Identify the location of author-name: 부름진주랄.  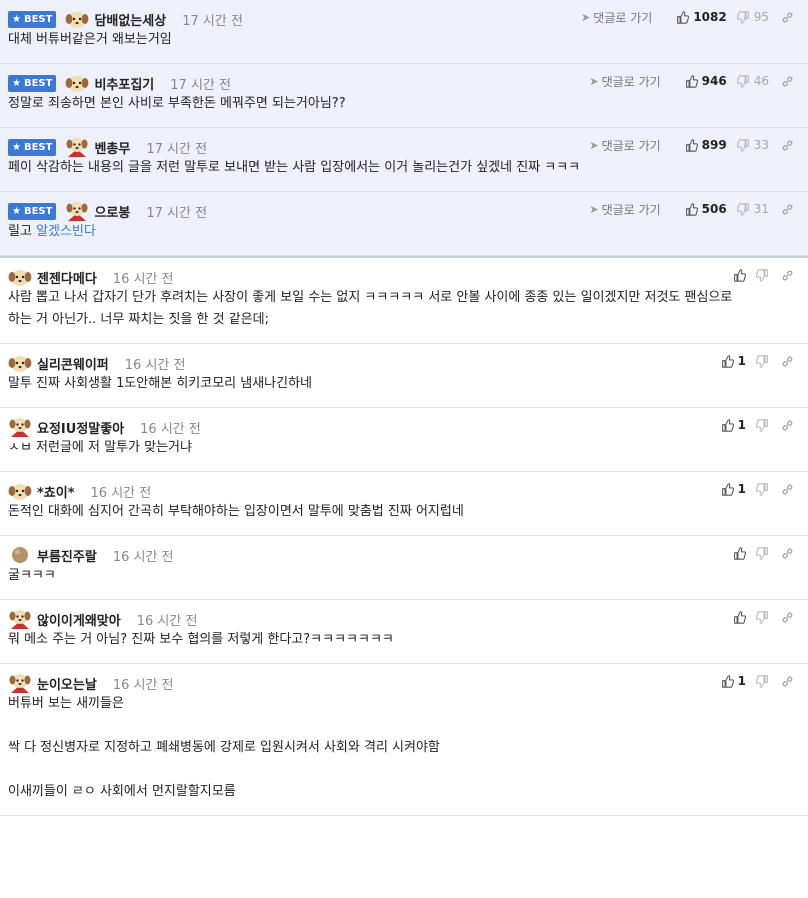
(67, 555).